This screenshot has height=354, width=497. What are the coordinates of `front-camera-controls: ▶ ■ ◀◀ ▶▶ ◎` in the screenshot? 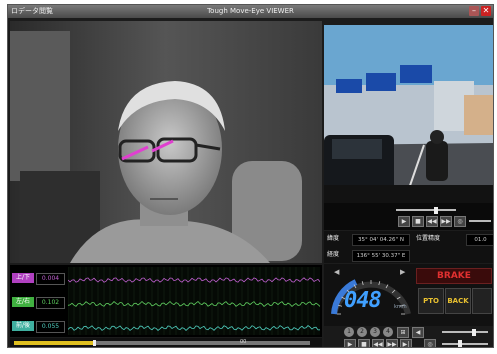 It's located at (408, 216).